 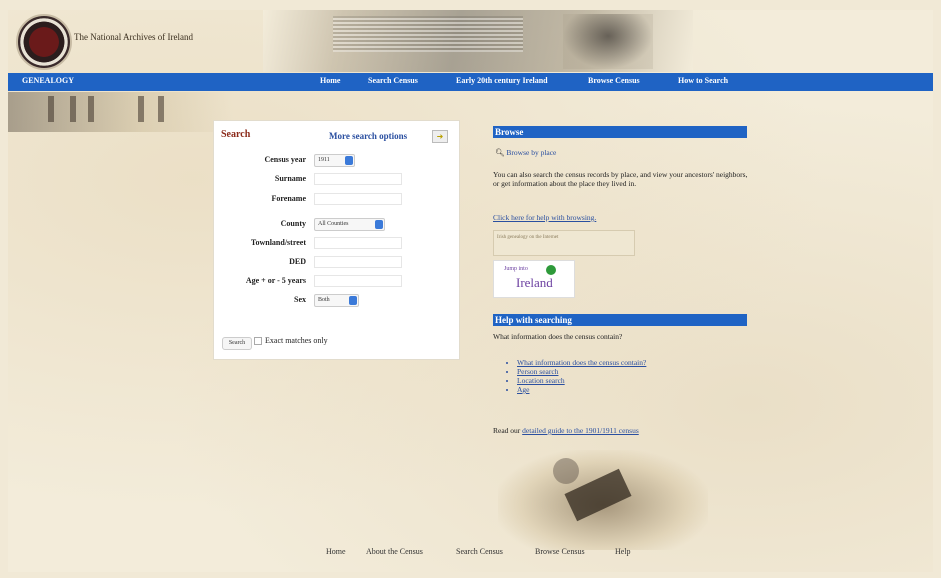 What do you see at coordinates (358, 179) in the screenshot?
I see `surname-input` at bounding box center [358, 179].